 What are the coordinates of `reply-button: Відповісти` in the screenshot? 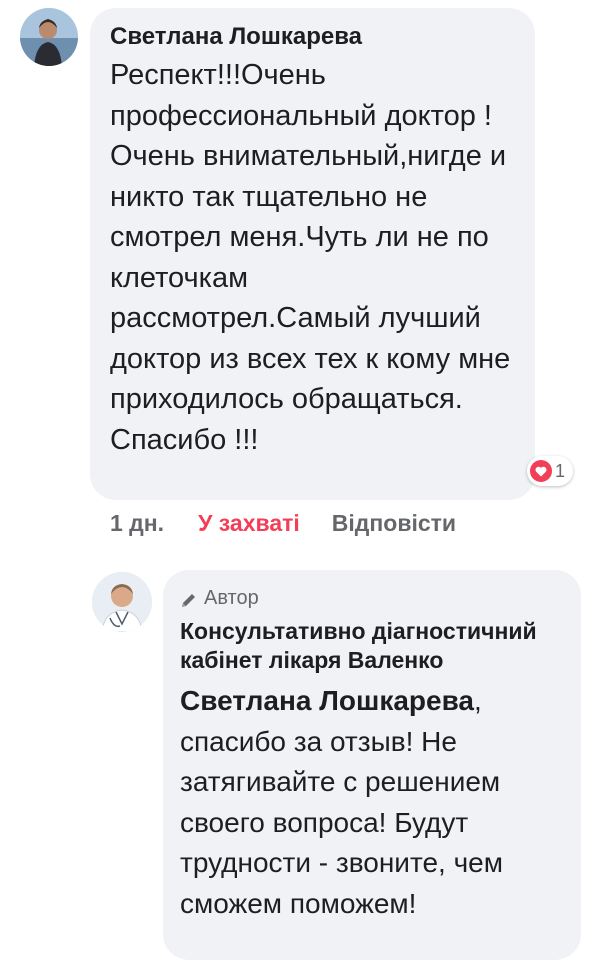 It's located at (394, 523).